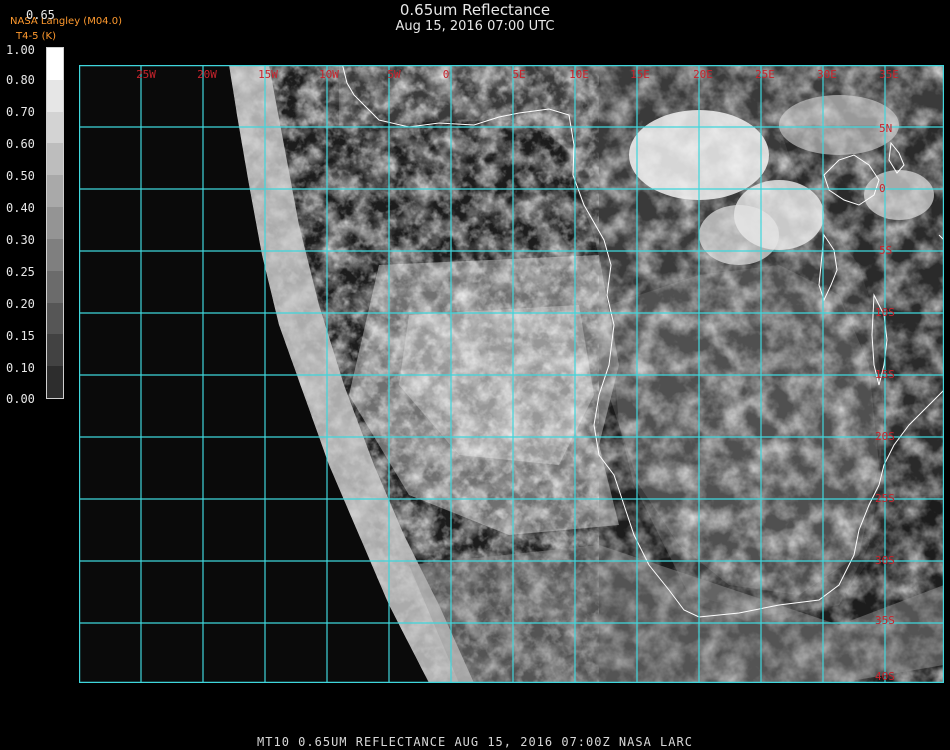  I want to click on scale-top-label: 0.65, so click(40, 15).